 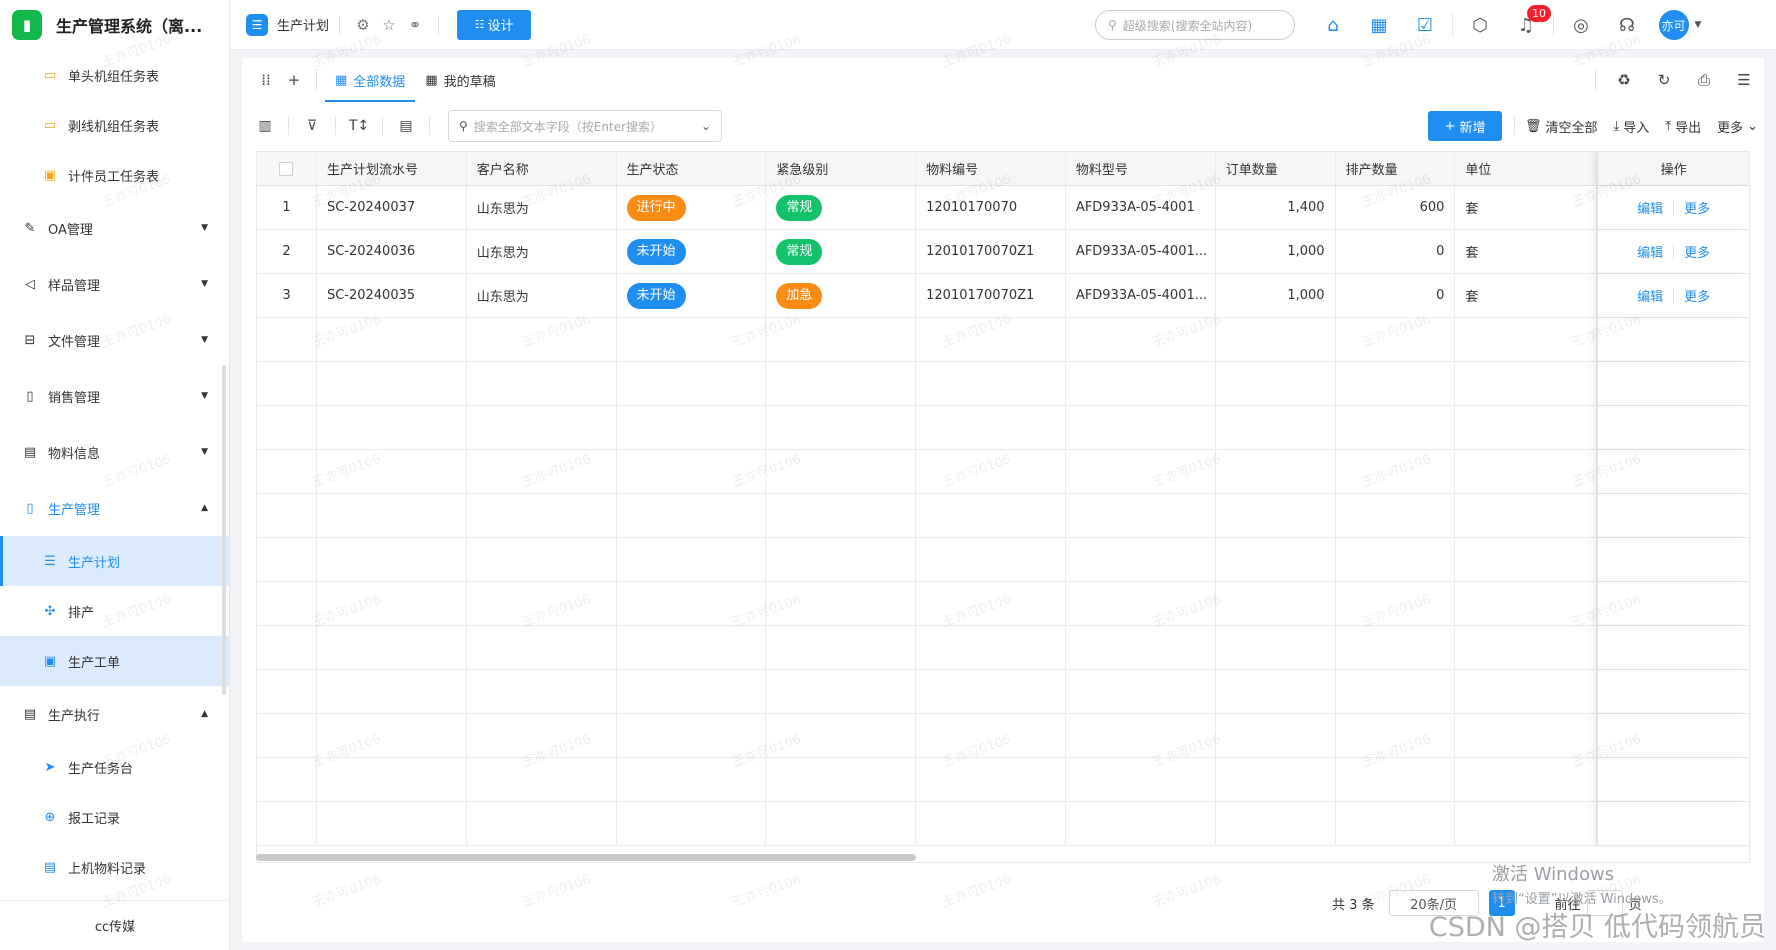 What do you see at coordinates (1141, 168) in the screenshot?
I see `column-header: 物料型号` at bounding box center [1141, 168].